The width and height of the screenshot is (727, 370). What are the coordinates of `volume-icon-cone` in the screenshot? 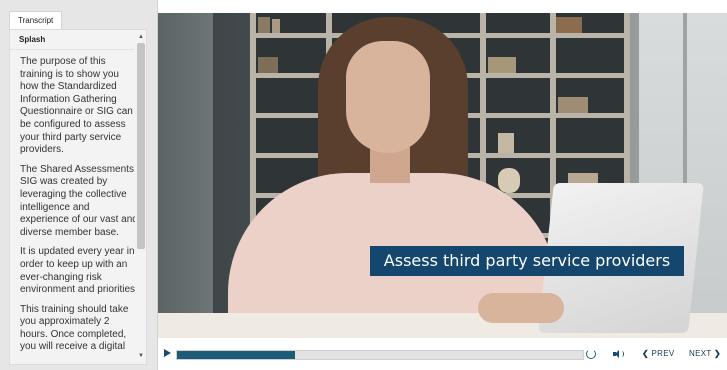 It's located at (617, 354).